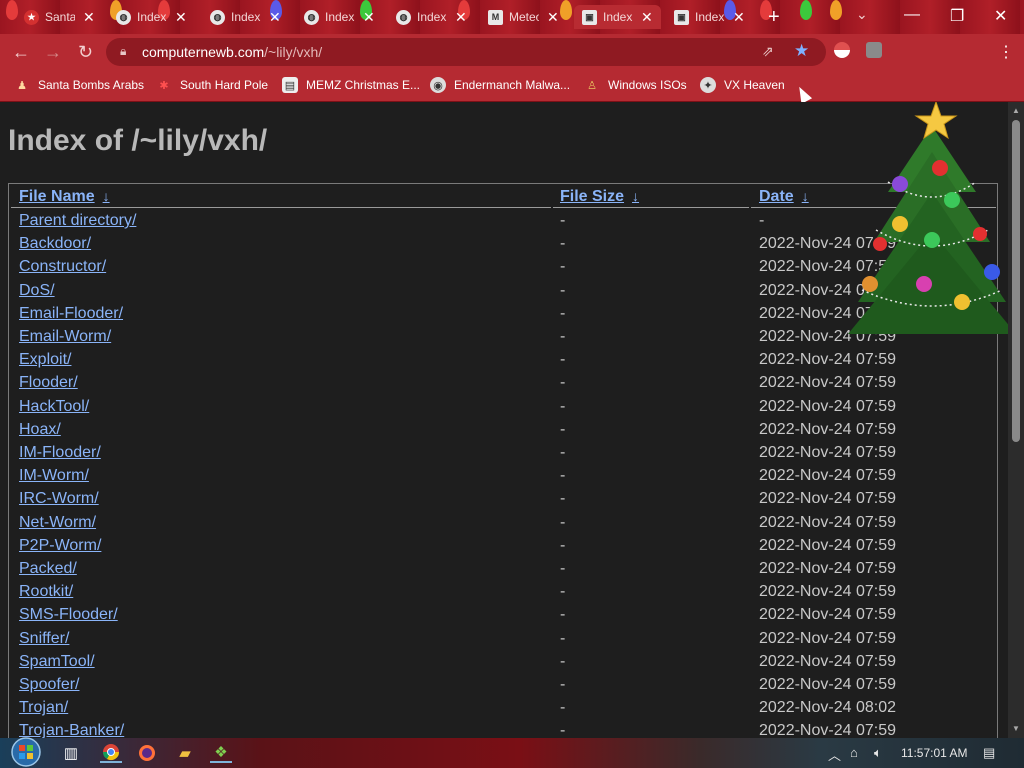 The height and width of the screenshot is (768, 1024). What do you see at coordinates (221, 753) in the screenshot?
I see `app-icon: ❖` at bounding box center [221, 753].